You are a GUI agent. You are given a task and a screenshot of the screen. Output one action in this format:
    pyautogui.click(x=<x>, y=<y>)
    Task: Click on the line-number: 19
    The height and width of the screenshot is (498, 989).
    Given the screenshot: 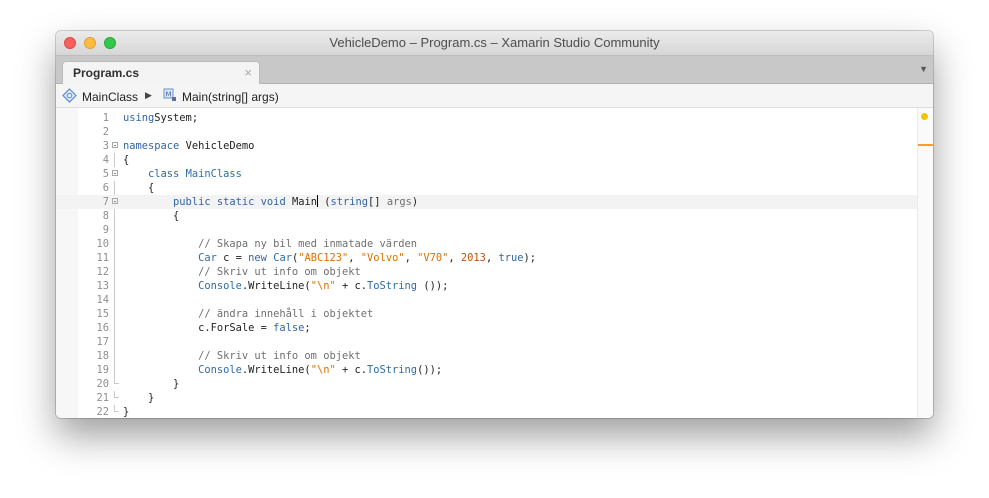 What is the action you would take?
    pyautogui.click(x=102, y=370)
    